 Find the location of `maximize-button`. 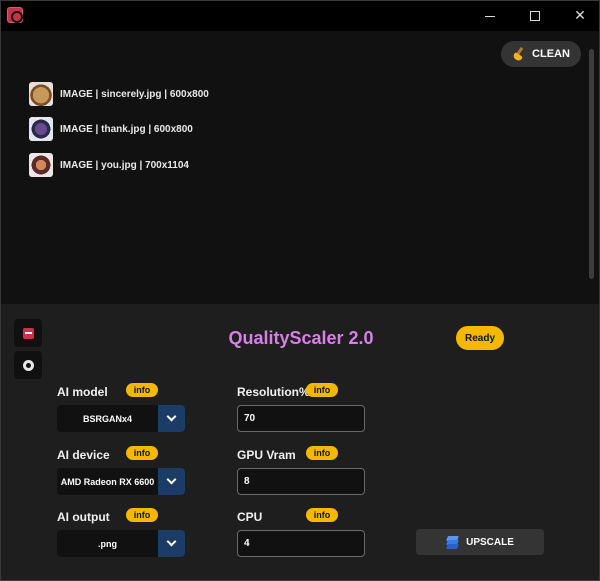

maximize-button is located at coordinates (535, 16).